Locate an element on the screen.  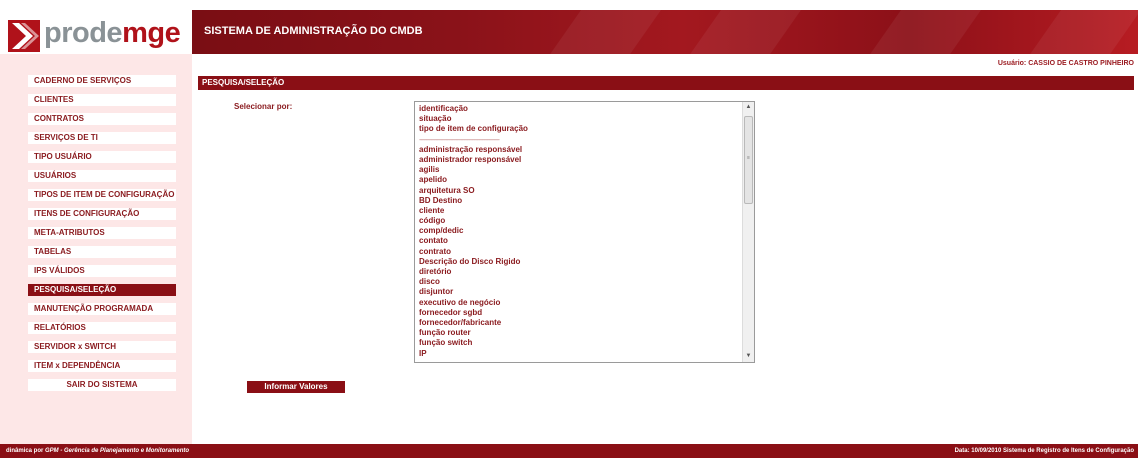
sidebar-item-tabelas: TABELAS is located at coordinates (102, 252).